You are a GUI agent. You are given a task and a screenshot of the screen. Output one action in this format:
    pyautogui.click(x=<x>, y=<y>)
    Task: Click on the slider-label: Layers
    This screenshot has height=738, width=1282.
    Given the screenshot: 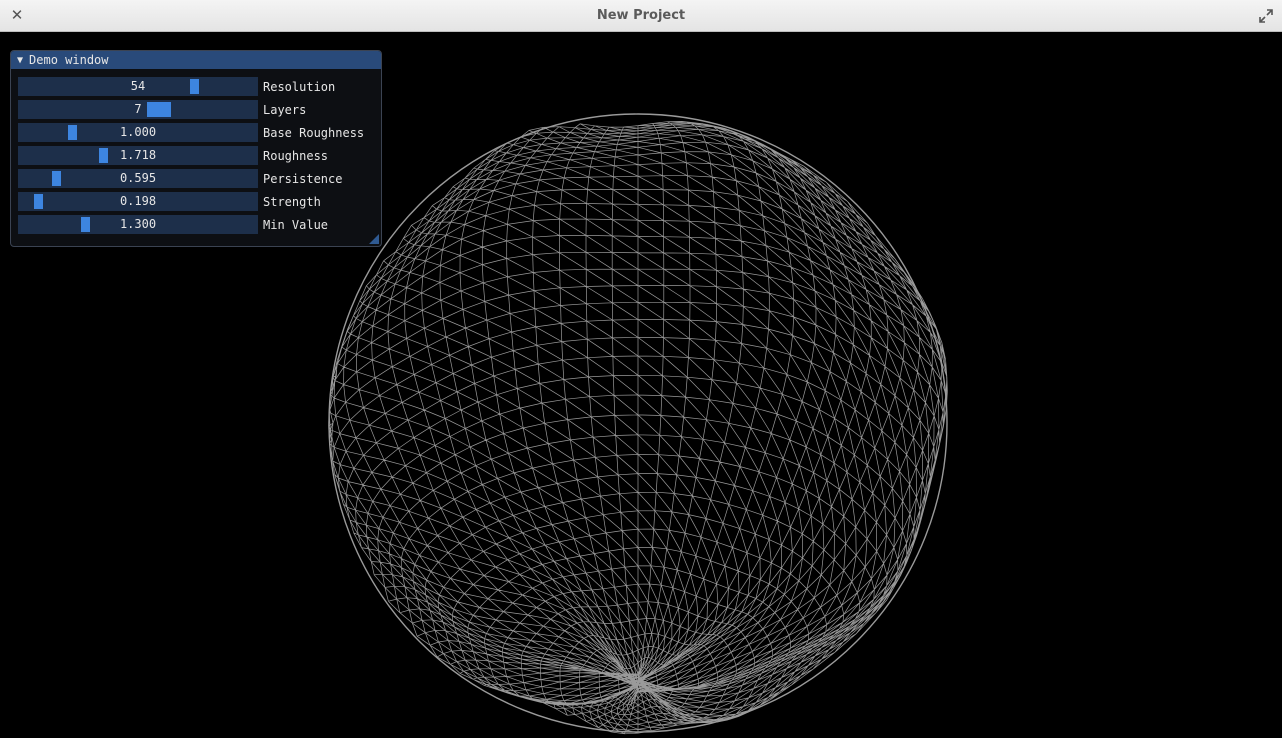 What is the action you would take?
    pyautogui.click(x=285, y=109)
    